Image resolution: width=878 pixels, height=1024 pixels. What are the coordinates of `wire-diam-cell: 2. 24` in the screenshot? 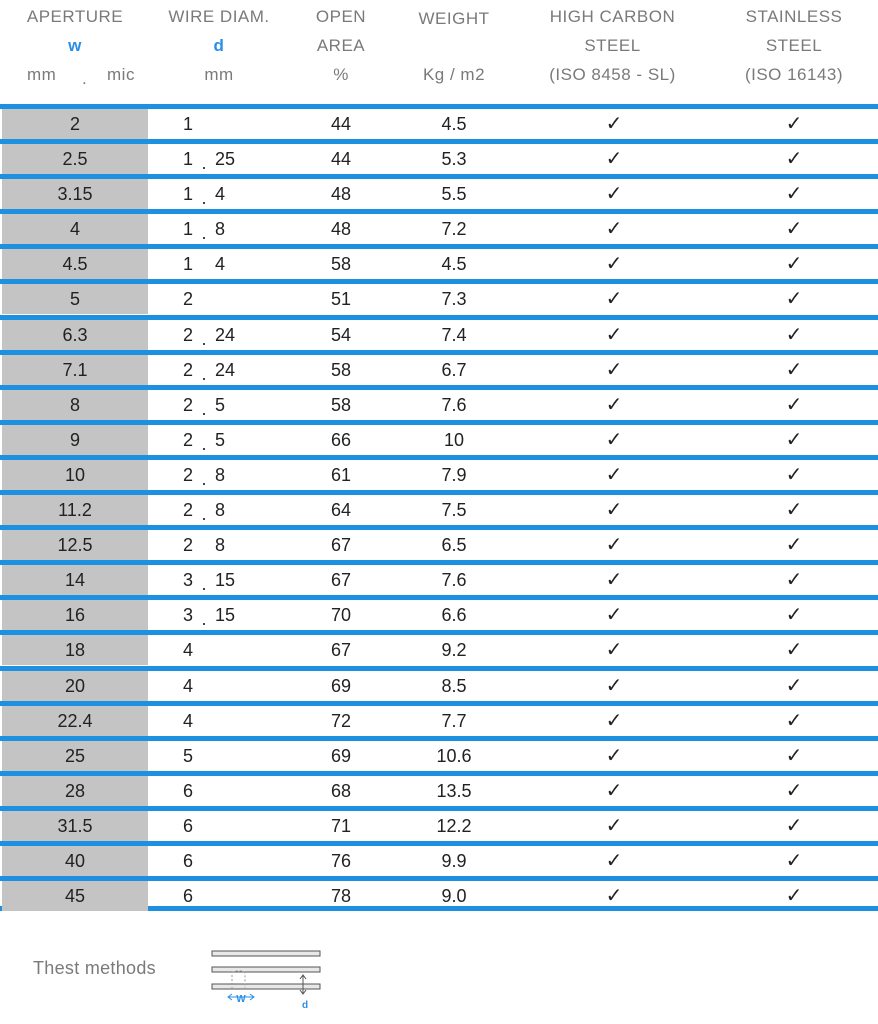 It's located at (233, 335).